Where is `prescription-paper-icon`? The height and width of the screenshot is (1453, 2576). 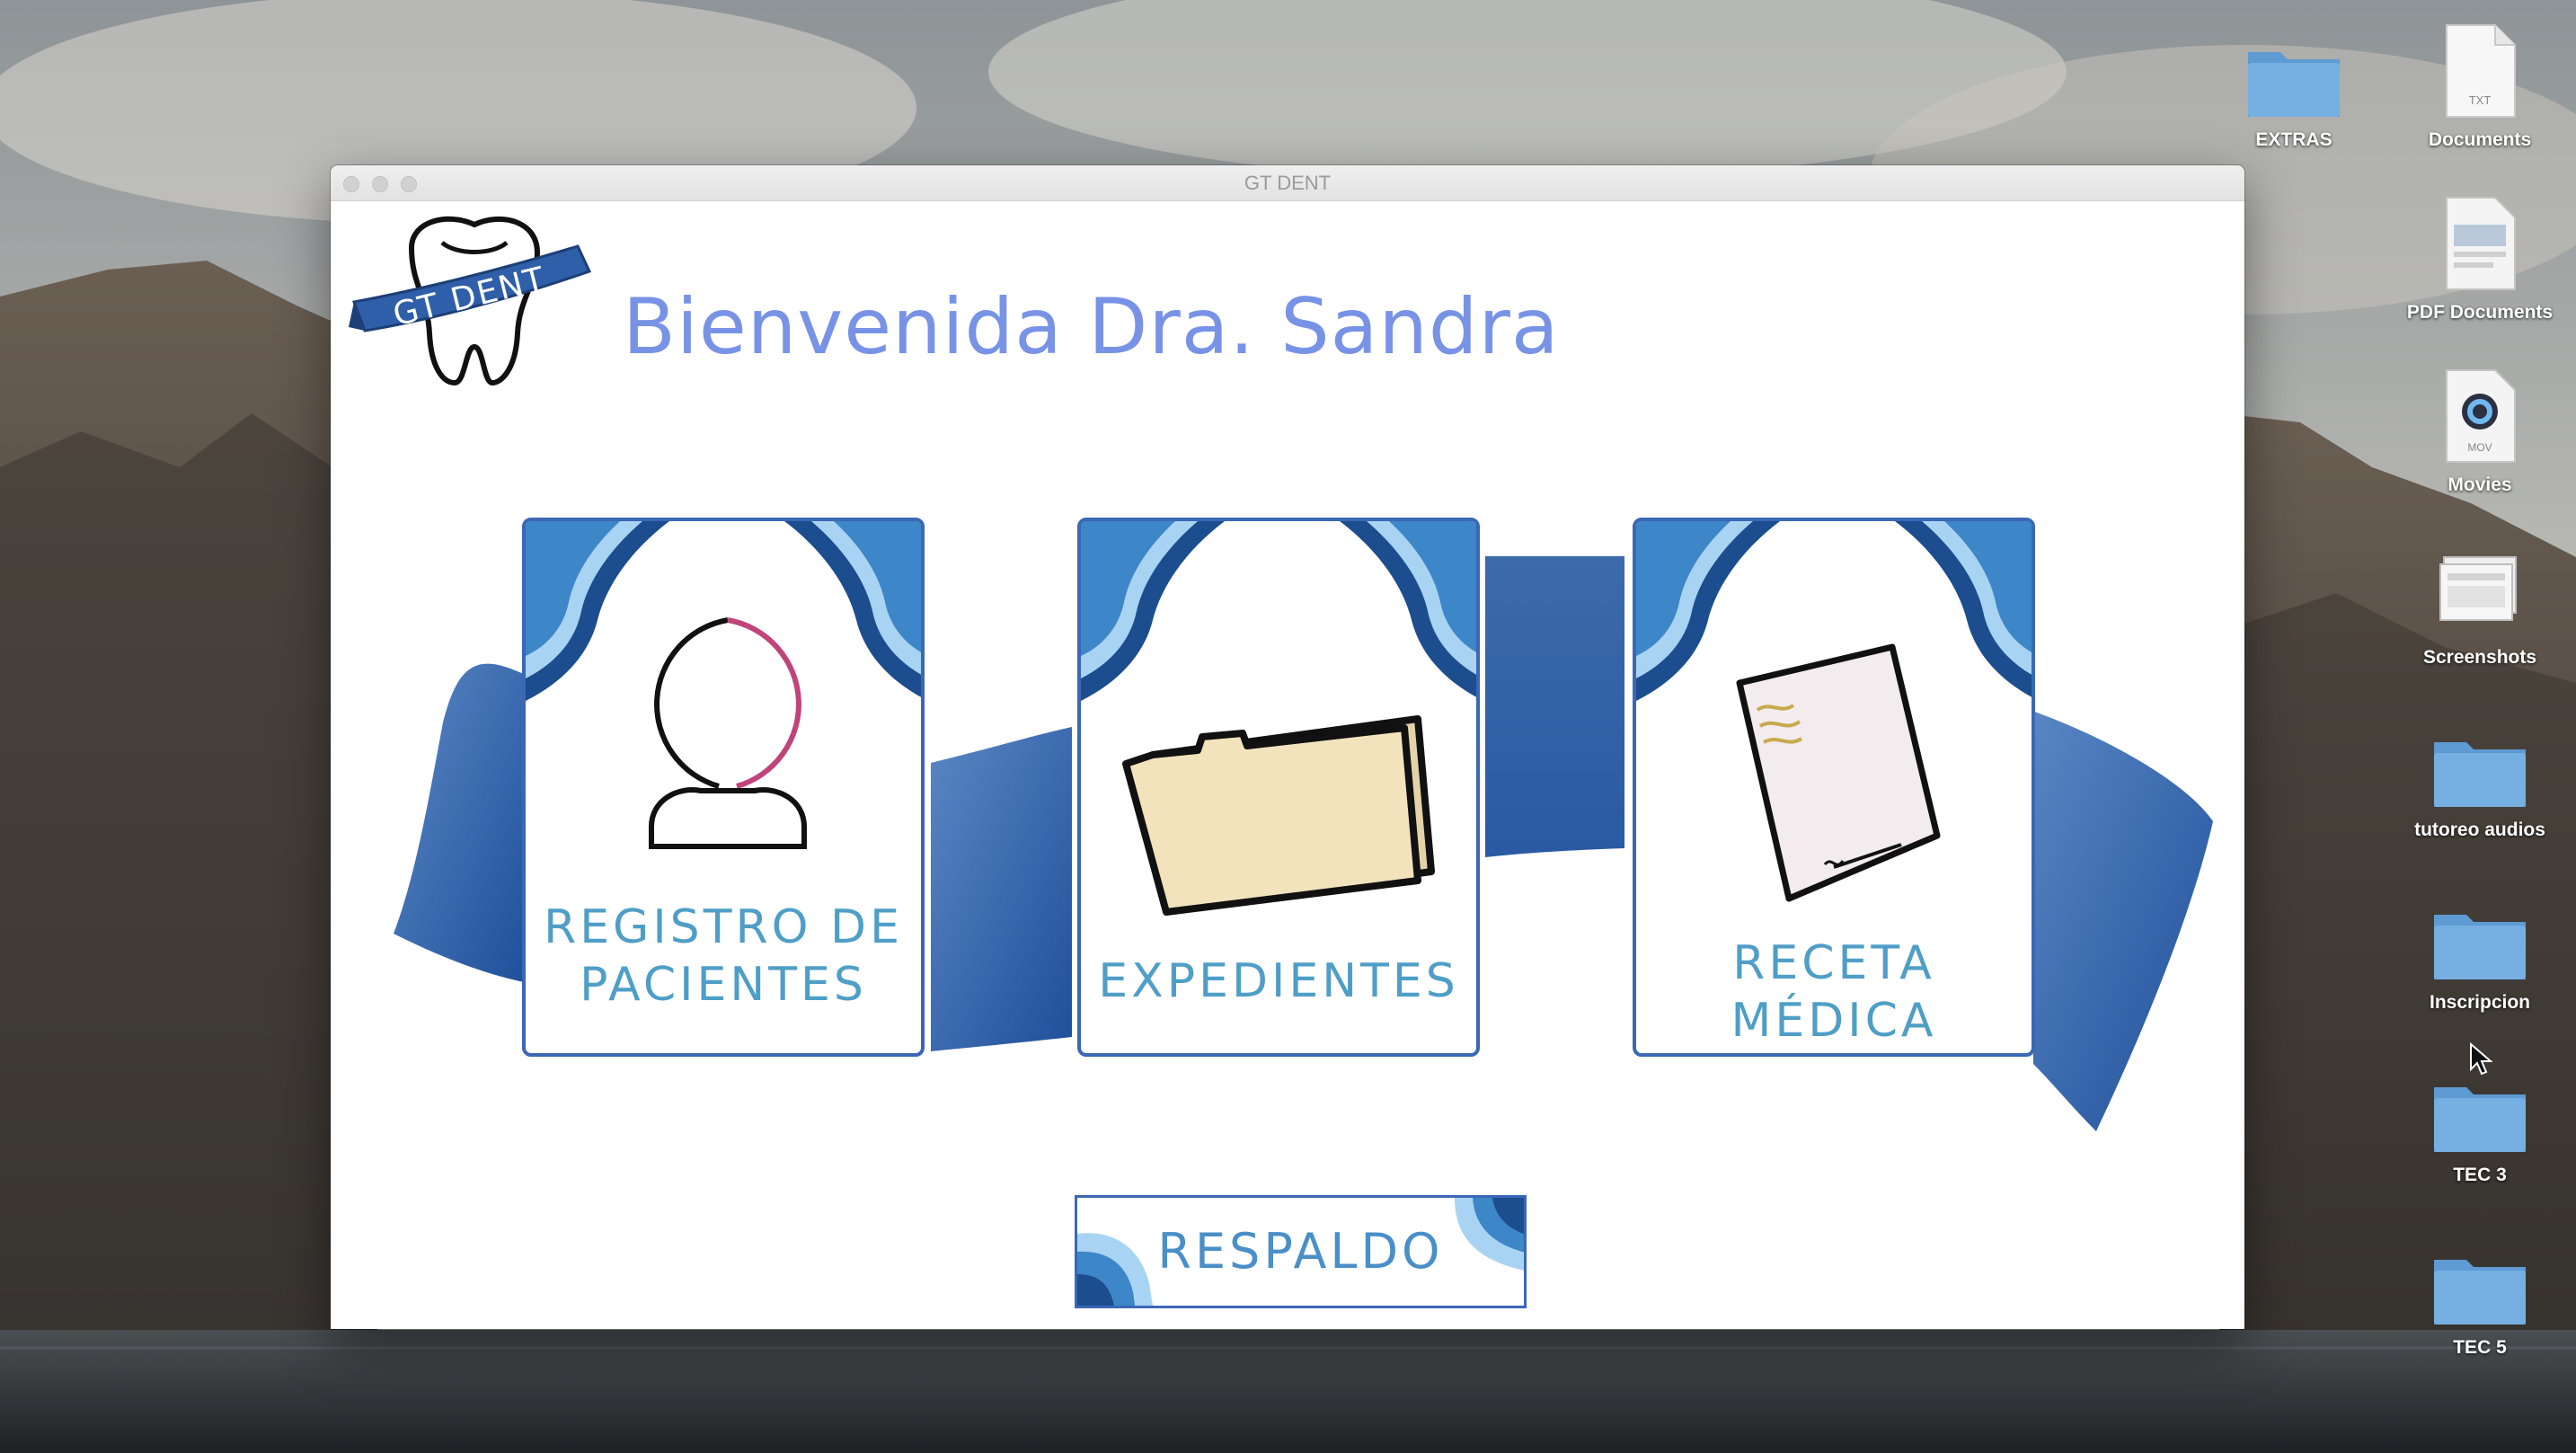
prescription-paper-icon is located at coordinates (1839, 772).